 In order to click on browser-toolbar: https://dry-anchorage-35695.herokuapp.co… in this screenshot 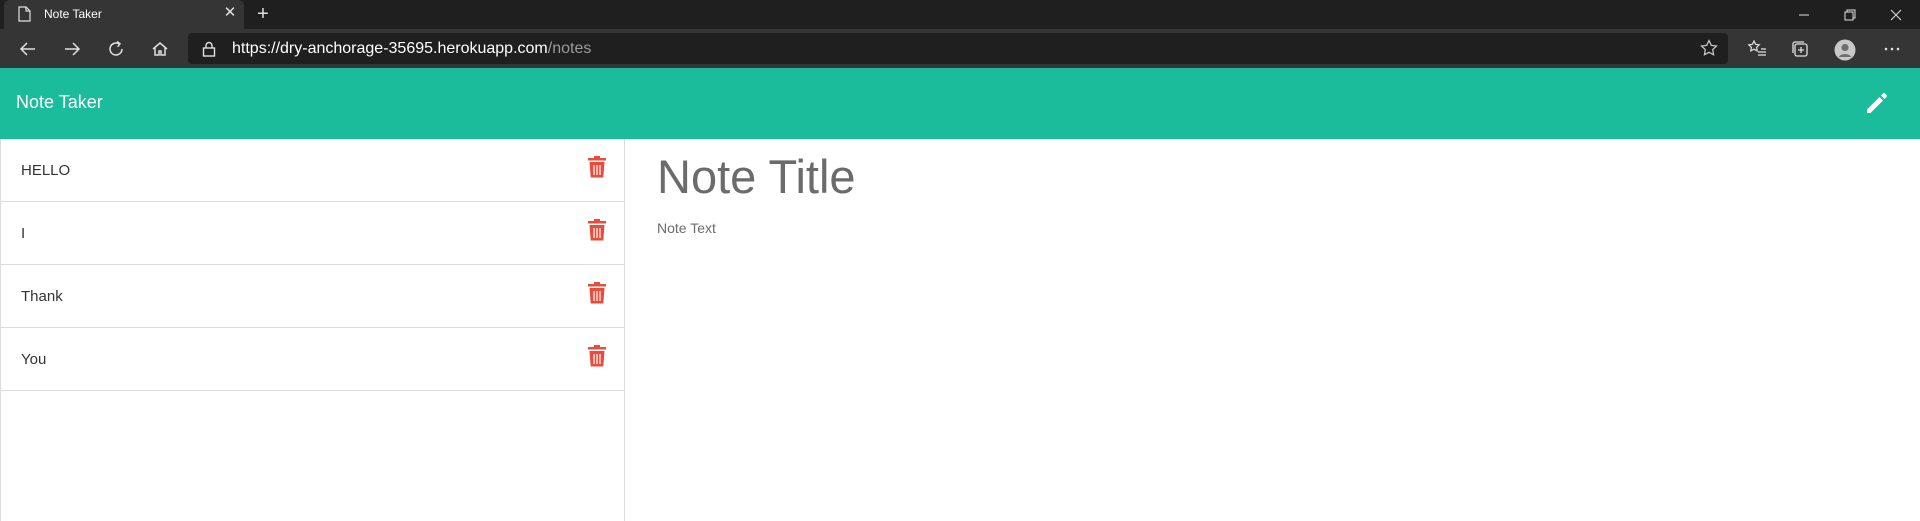, I will do `click(960, 48)`.